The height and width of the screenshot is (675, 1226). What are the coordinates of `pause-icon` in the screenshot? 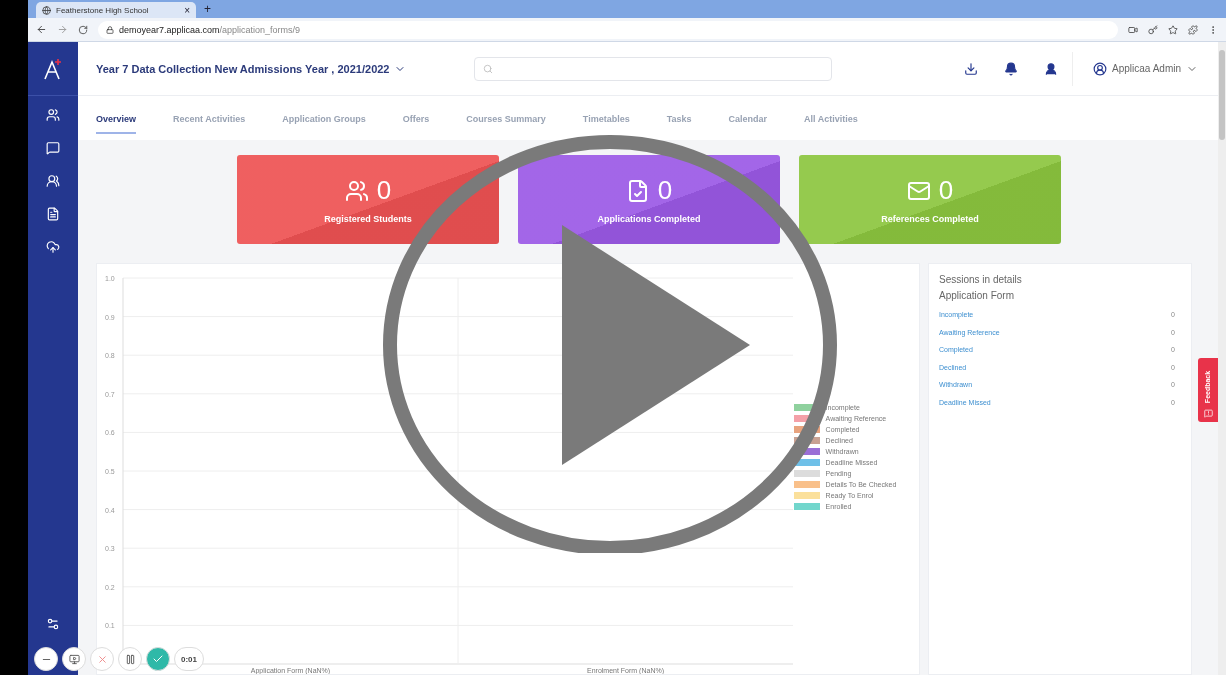 It's located at (130, 659).